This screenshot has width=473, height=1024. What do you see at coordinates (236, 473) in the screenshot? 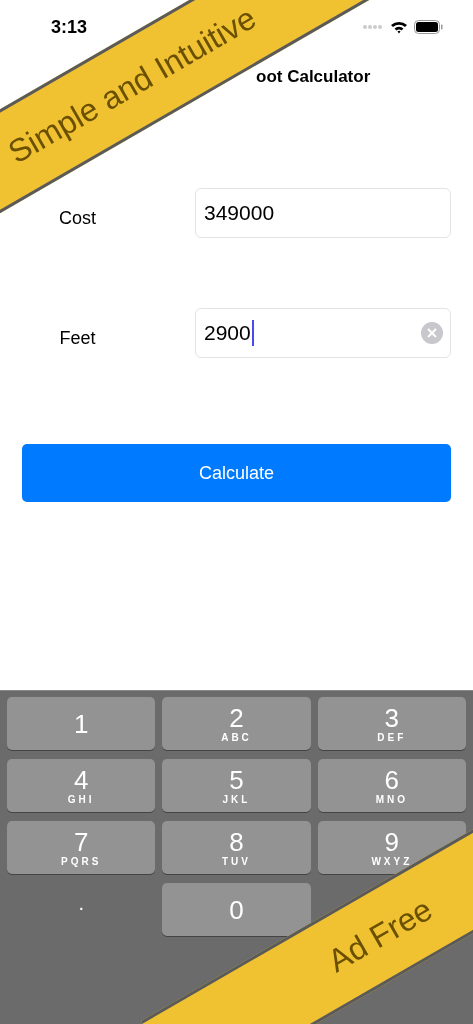
I see `calculate-button: Calculate` at bounding box center [236, 473].